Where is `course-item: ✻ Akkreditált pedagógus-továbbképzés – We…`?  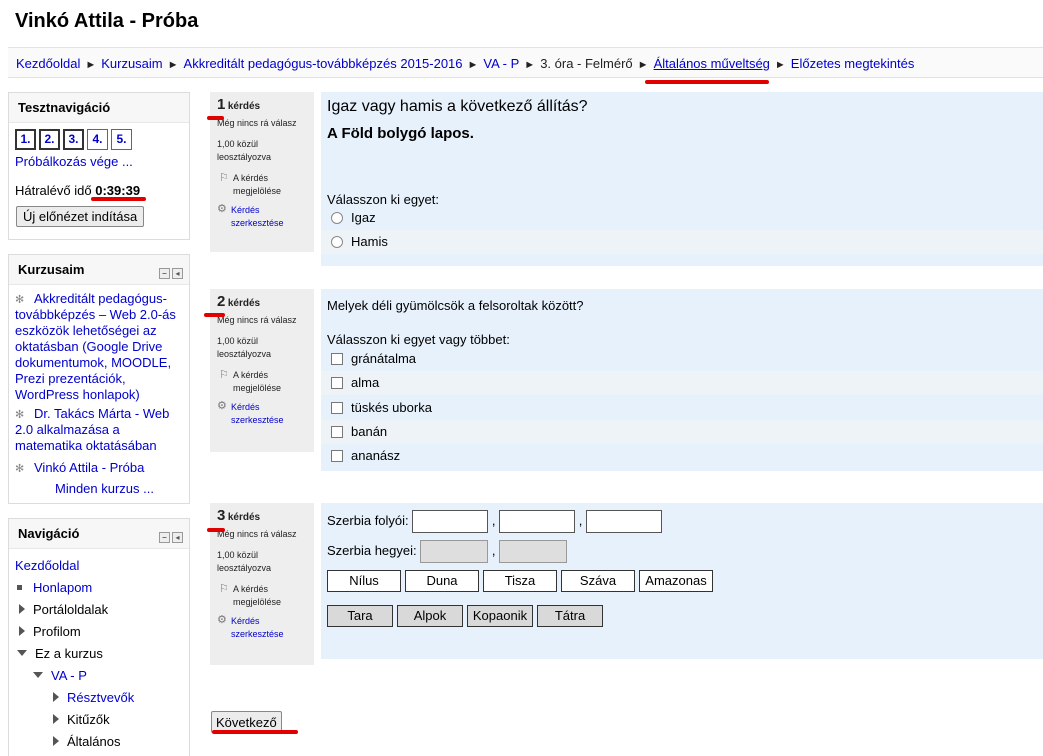 course-item: ✻ Akkreditált pedagógus-továbbképzés – We… is located at coordinates (101, 347).